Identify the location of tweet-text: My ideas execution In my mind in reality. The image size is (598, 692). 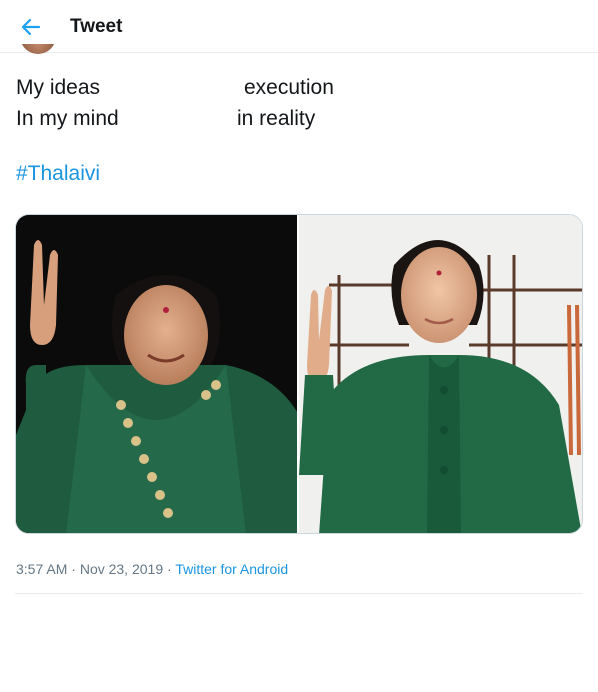
(296, 103).